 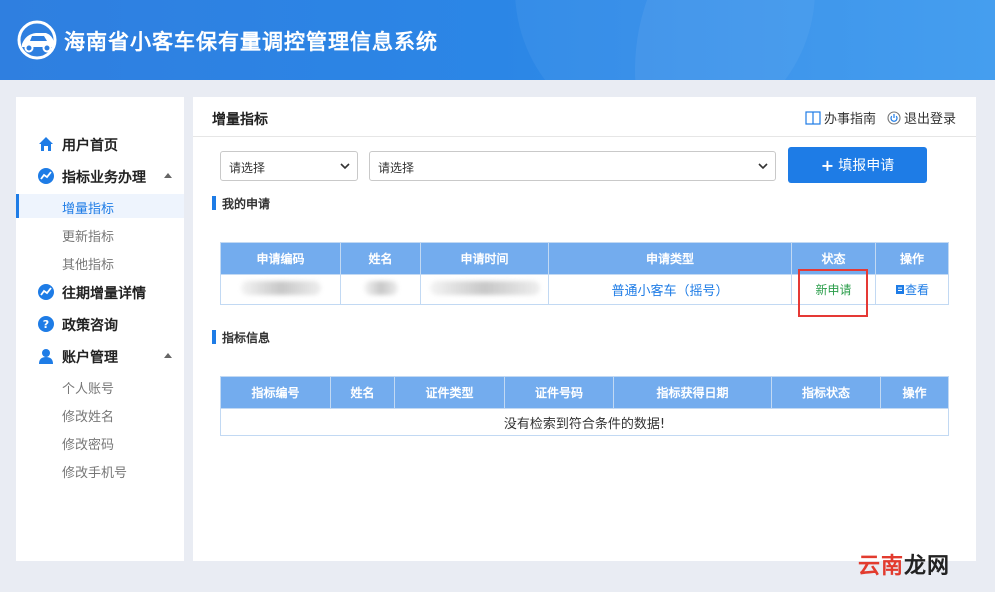 I want to click on watermark-part: 龙网, so click(x=927, y=566).